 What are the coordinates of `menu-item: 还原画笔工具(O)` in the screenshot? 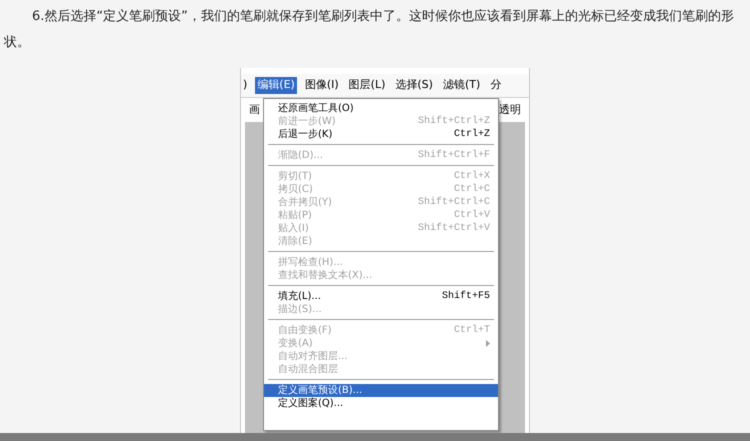 It's located at (381, 108).